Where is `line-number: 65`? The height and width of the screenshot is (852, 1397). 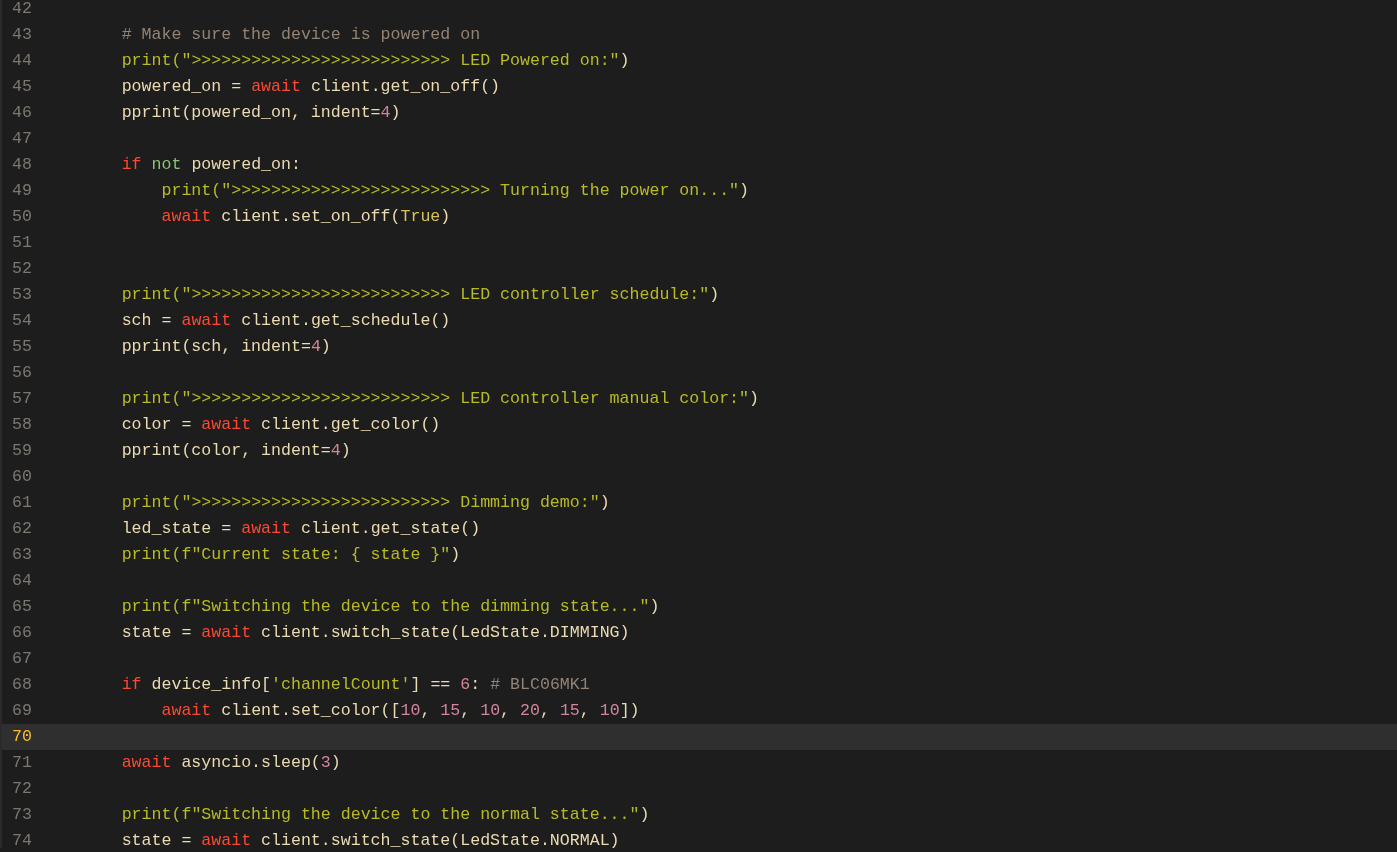
line-number: 65 is located at coordinates (22, 607).